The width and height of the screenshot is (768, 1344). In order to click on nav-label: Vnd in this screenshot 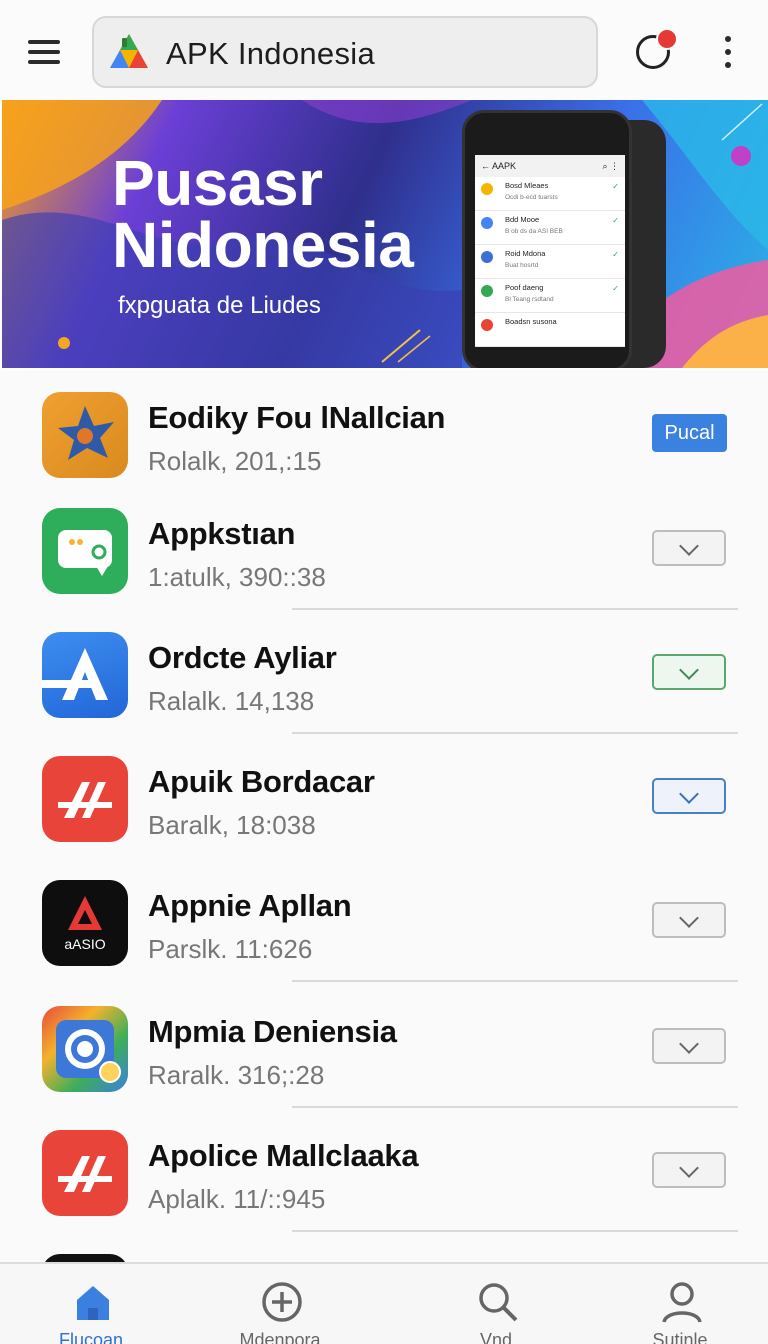, I will do `click(496, 1337)`.